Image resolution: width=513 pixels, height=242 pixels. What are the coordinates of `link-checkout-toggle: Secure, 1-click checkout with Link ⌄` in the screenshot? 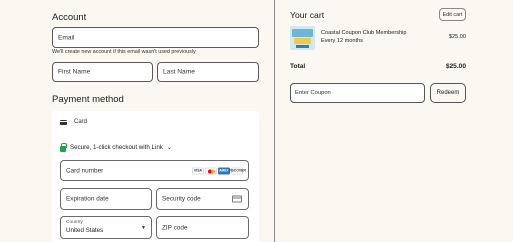 It's located at (116, 147).